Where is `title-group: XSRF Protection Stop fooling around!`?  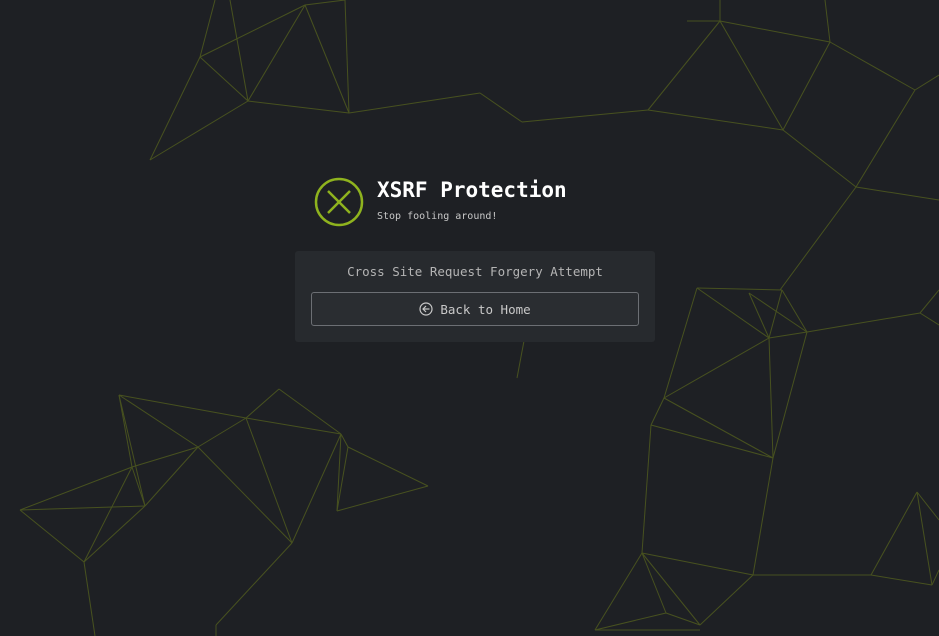
title-group: XSRF Protection Stop fooling around! is located at coordinates (472, 200).